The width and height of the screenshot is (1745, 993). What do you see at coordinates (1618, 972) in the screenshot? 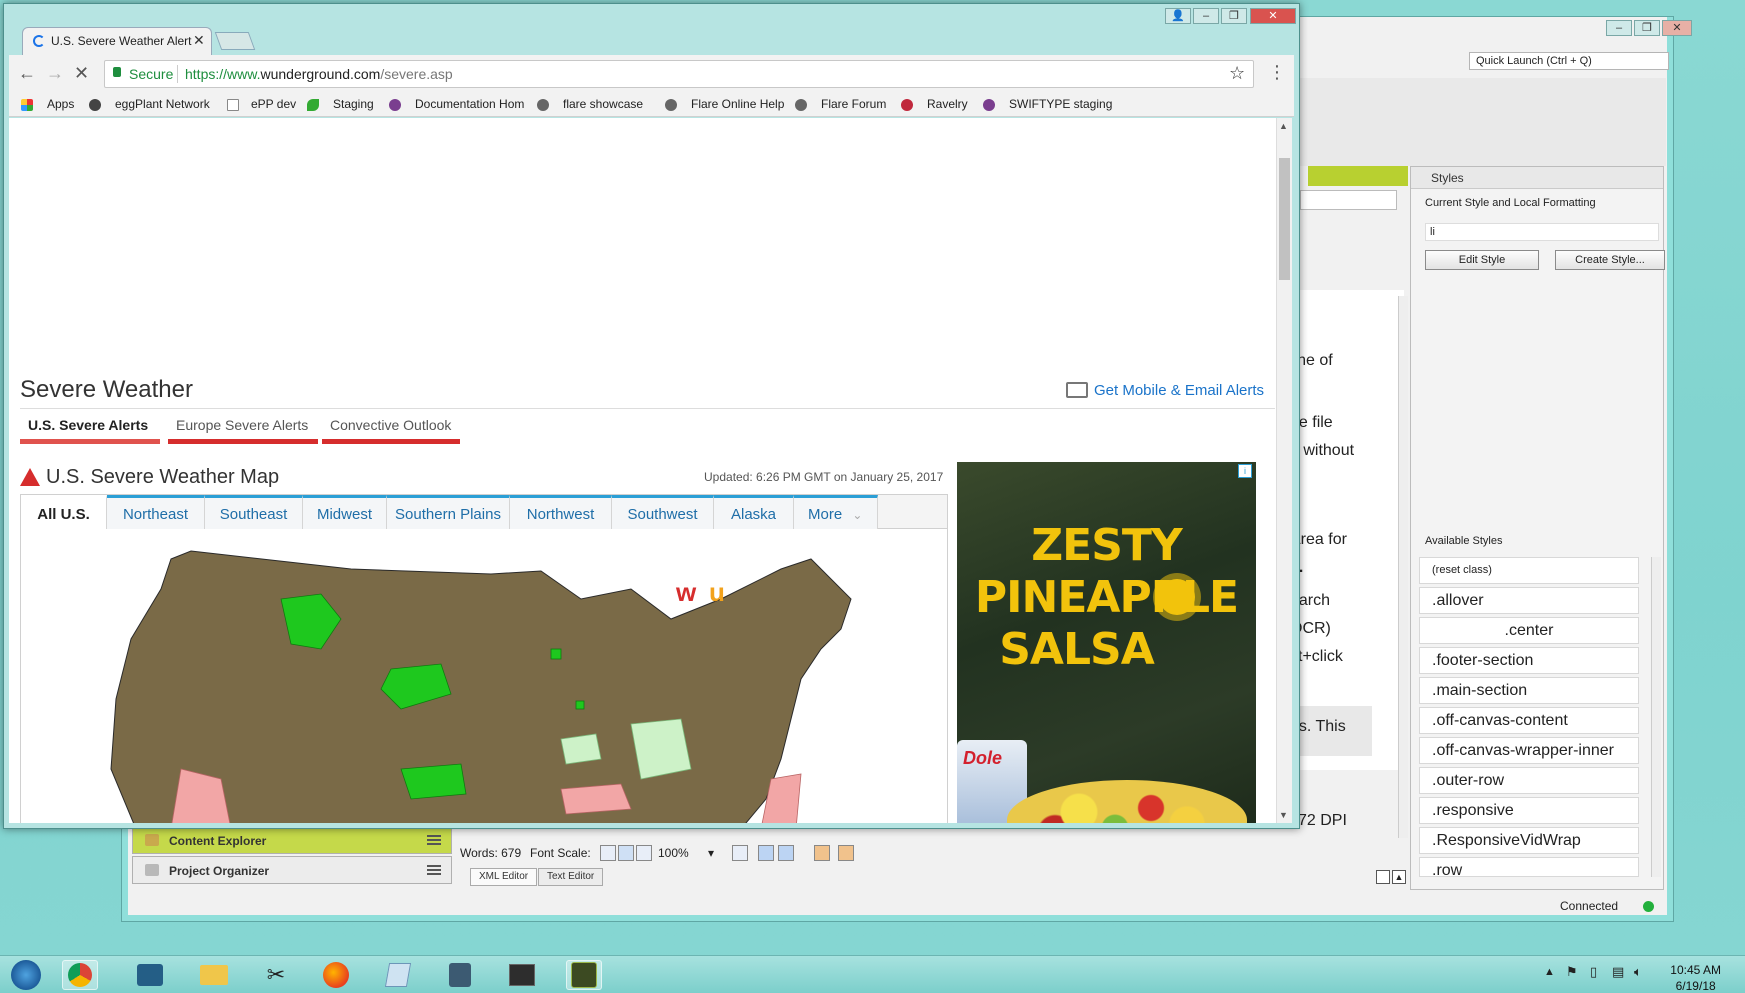
I see `network-icon: ▤` at bounding box center [1618, 972].